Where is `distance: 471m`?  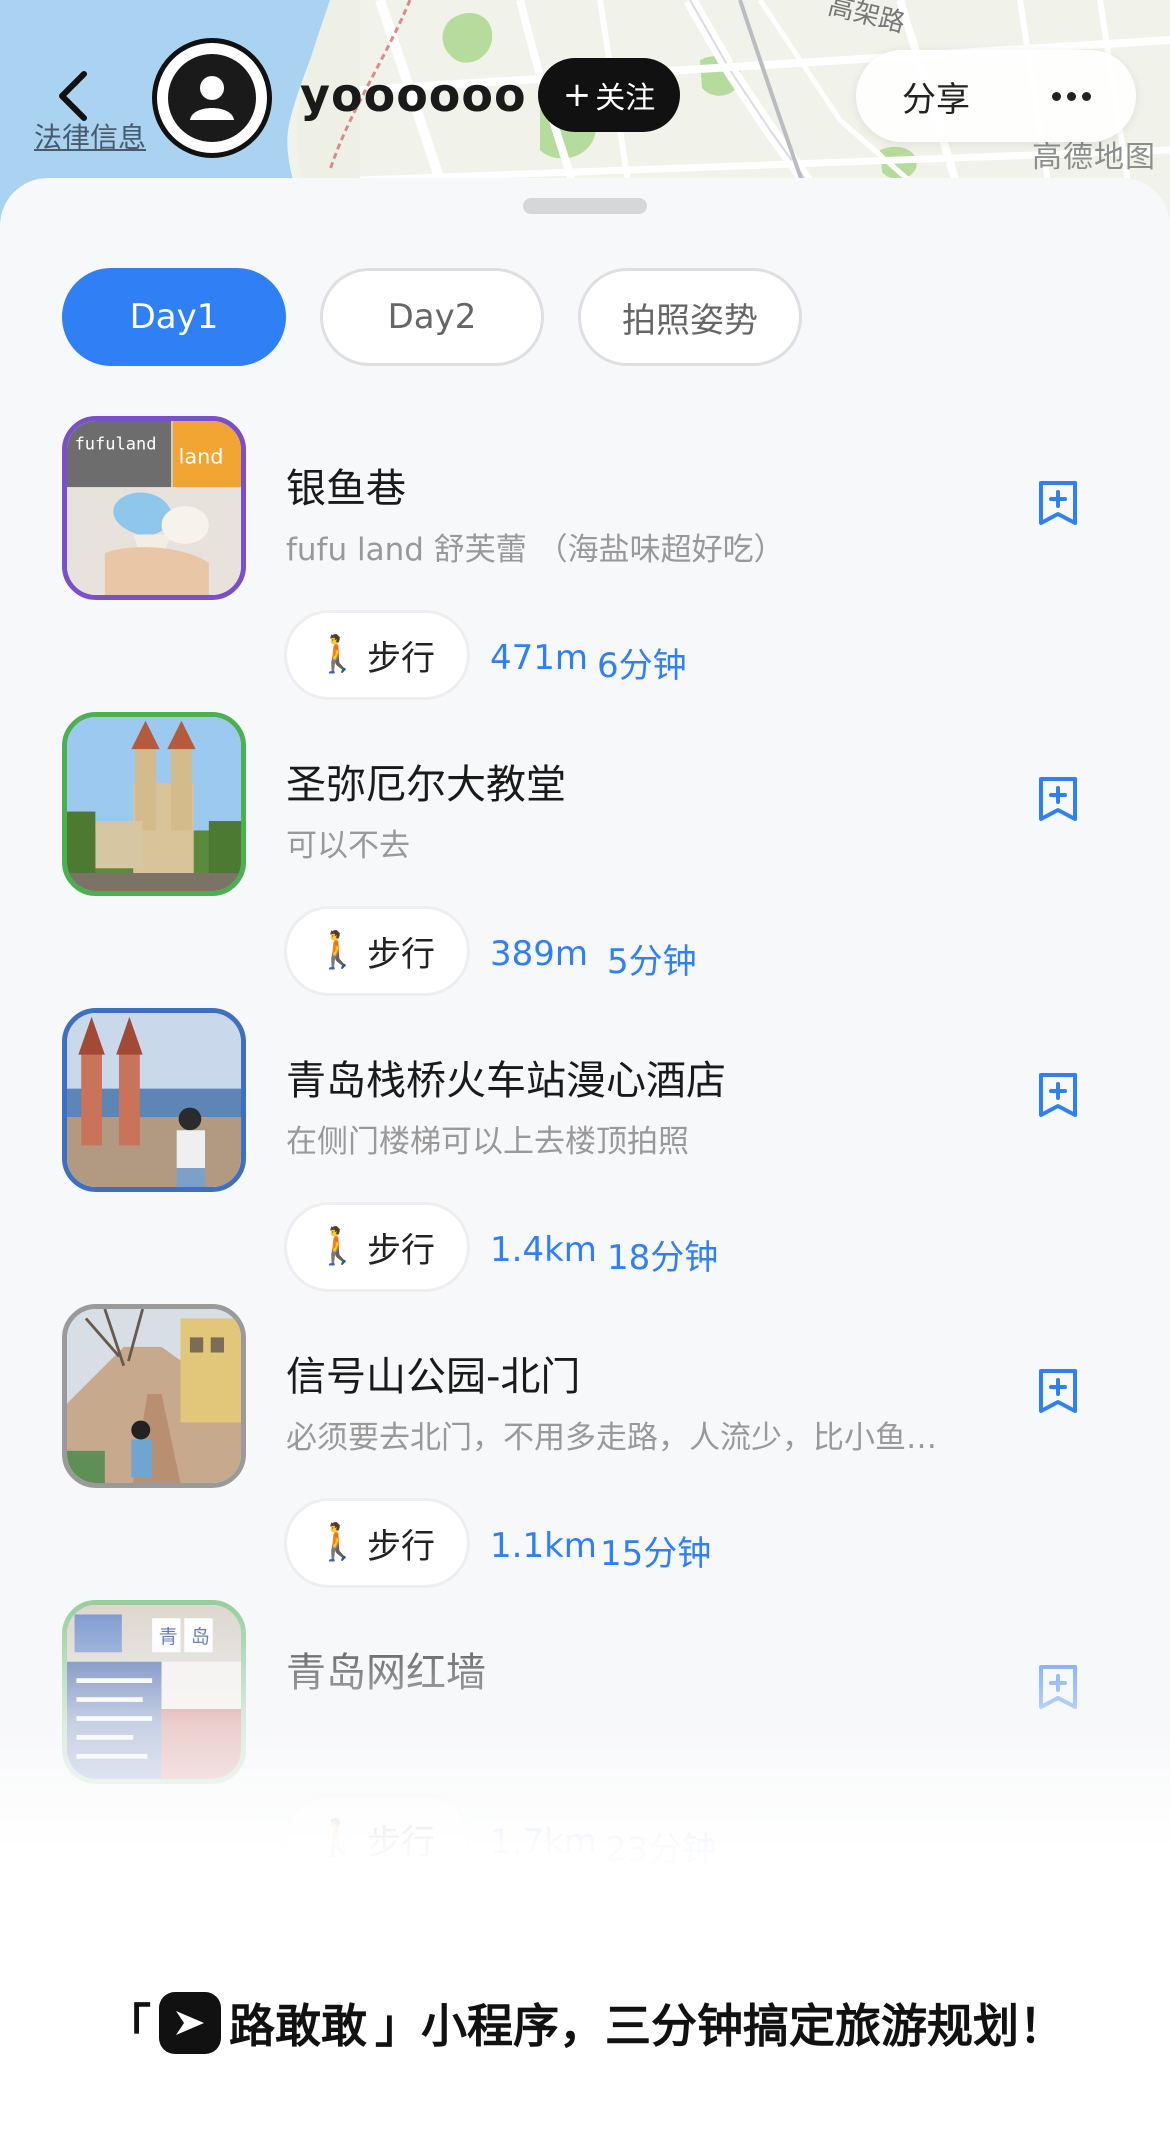
distance: 471m is located at coordinates (539, 658).